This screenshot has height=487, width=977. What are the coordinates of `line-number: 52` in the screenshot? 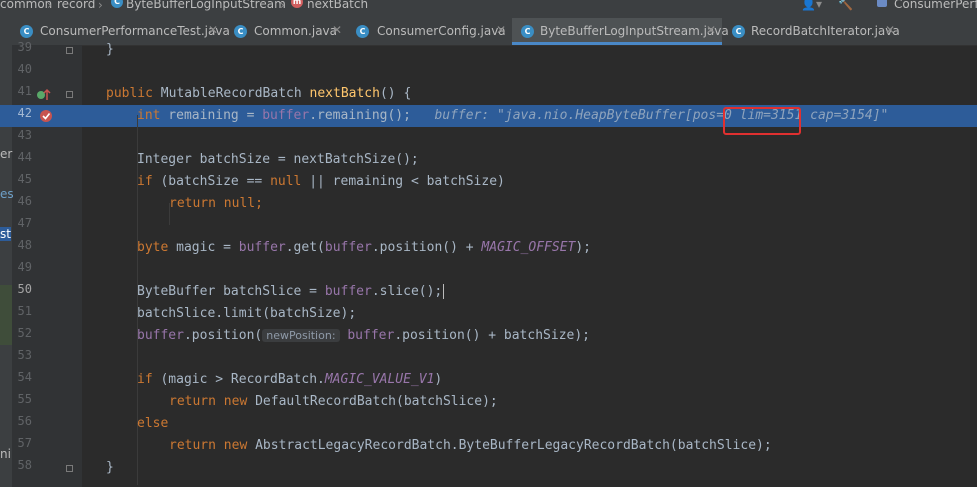 It's located at (24, 333).